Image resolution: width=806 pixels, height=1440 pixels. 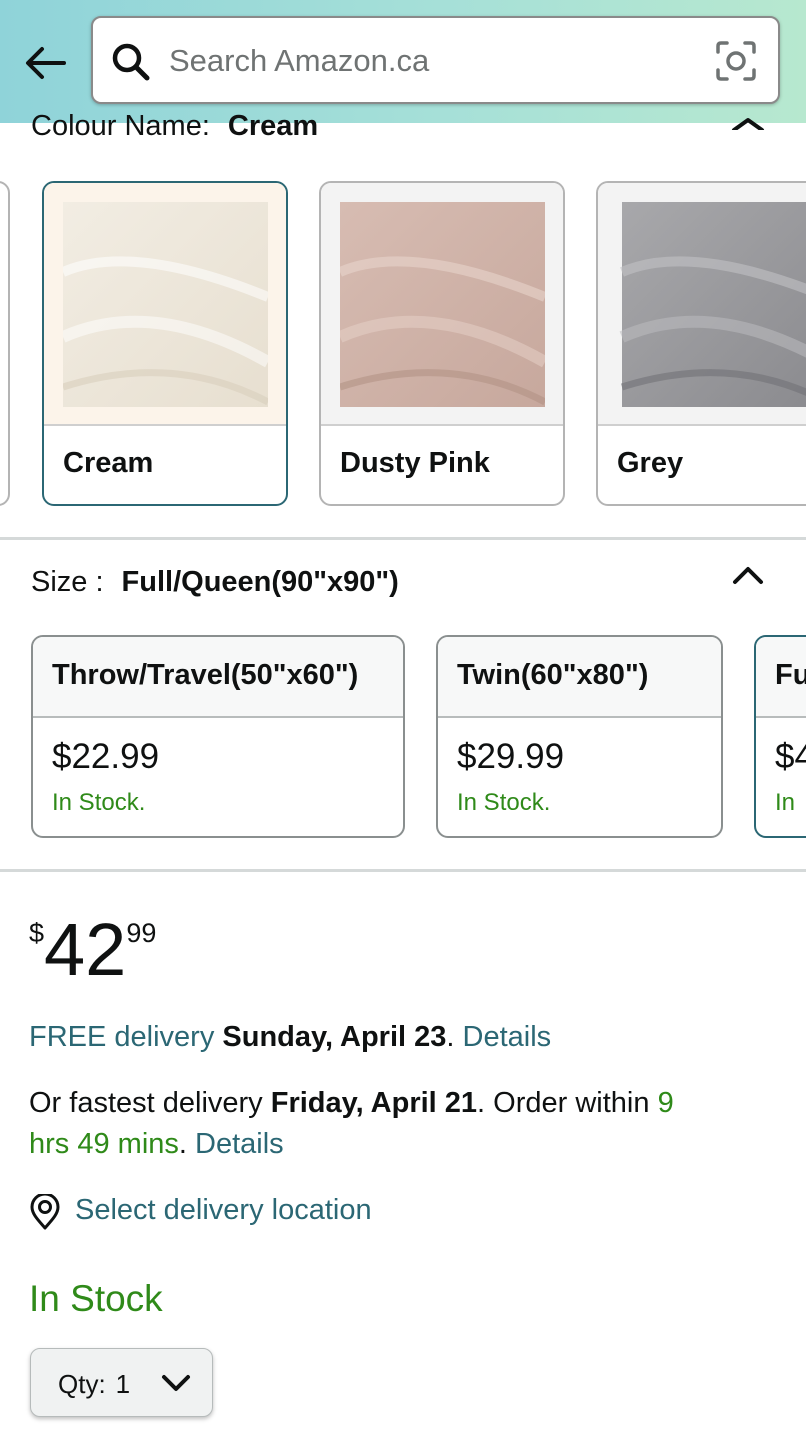 I want to click on size-option-name: Fu, so click(x=781, y=677).